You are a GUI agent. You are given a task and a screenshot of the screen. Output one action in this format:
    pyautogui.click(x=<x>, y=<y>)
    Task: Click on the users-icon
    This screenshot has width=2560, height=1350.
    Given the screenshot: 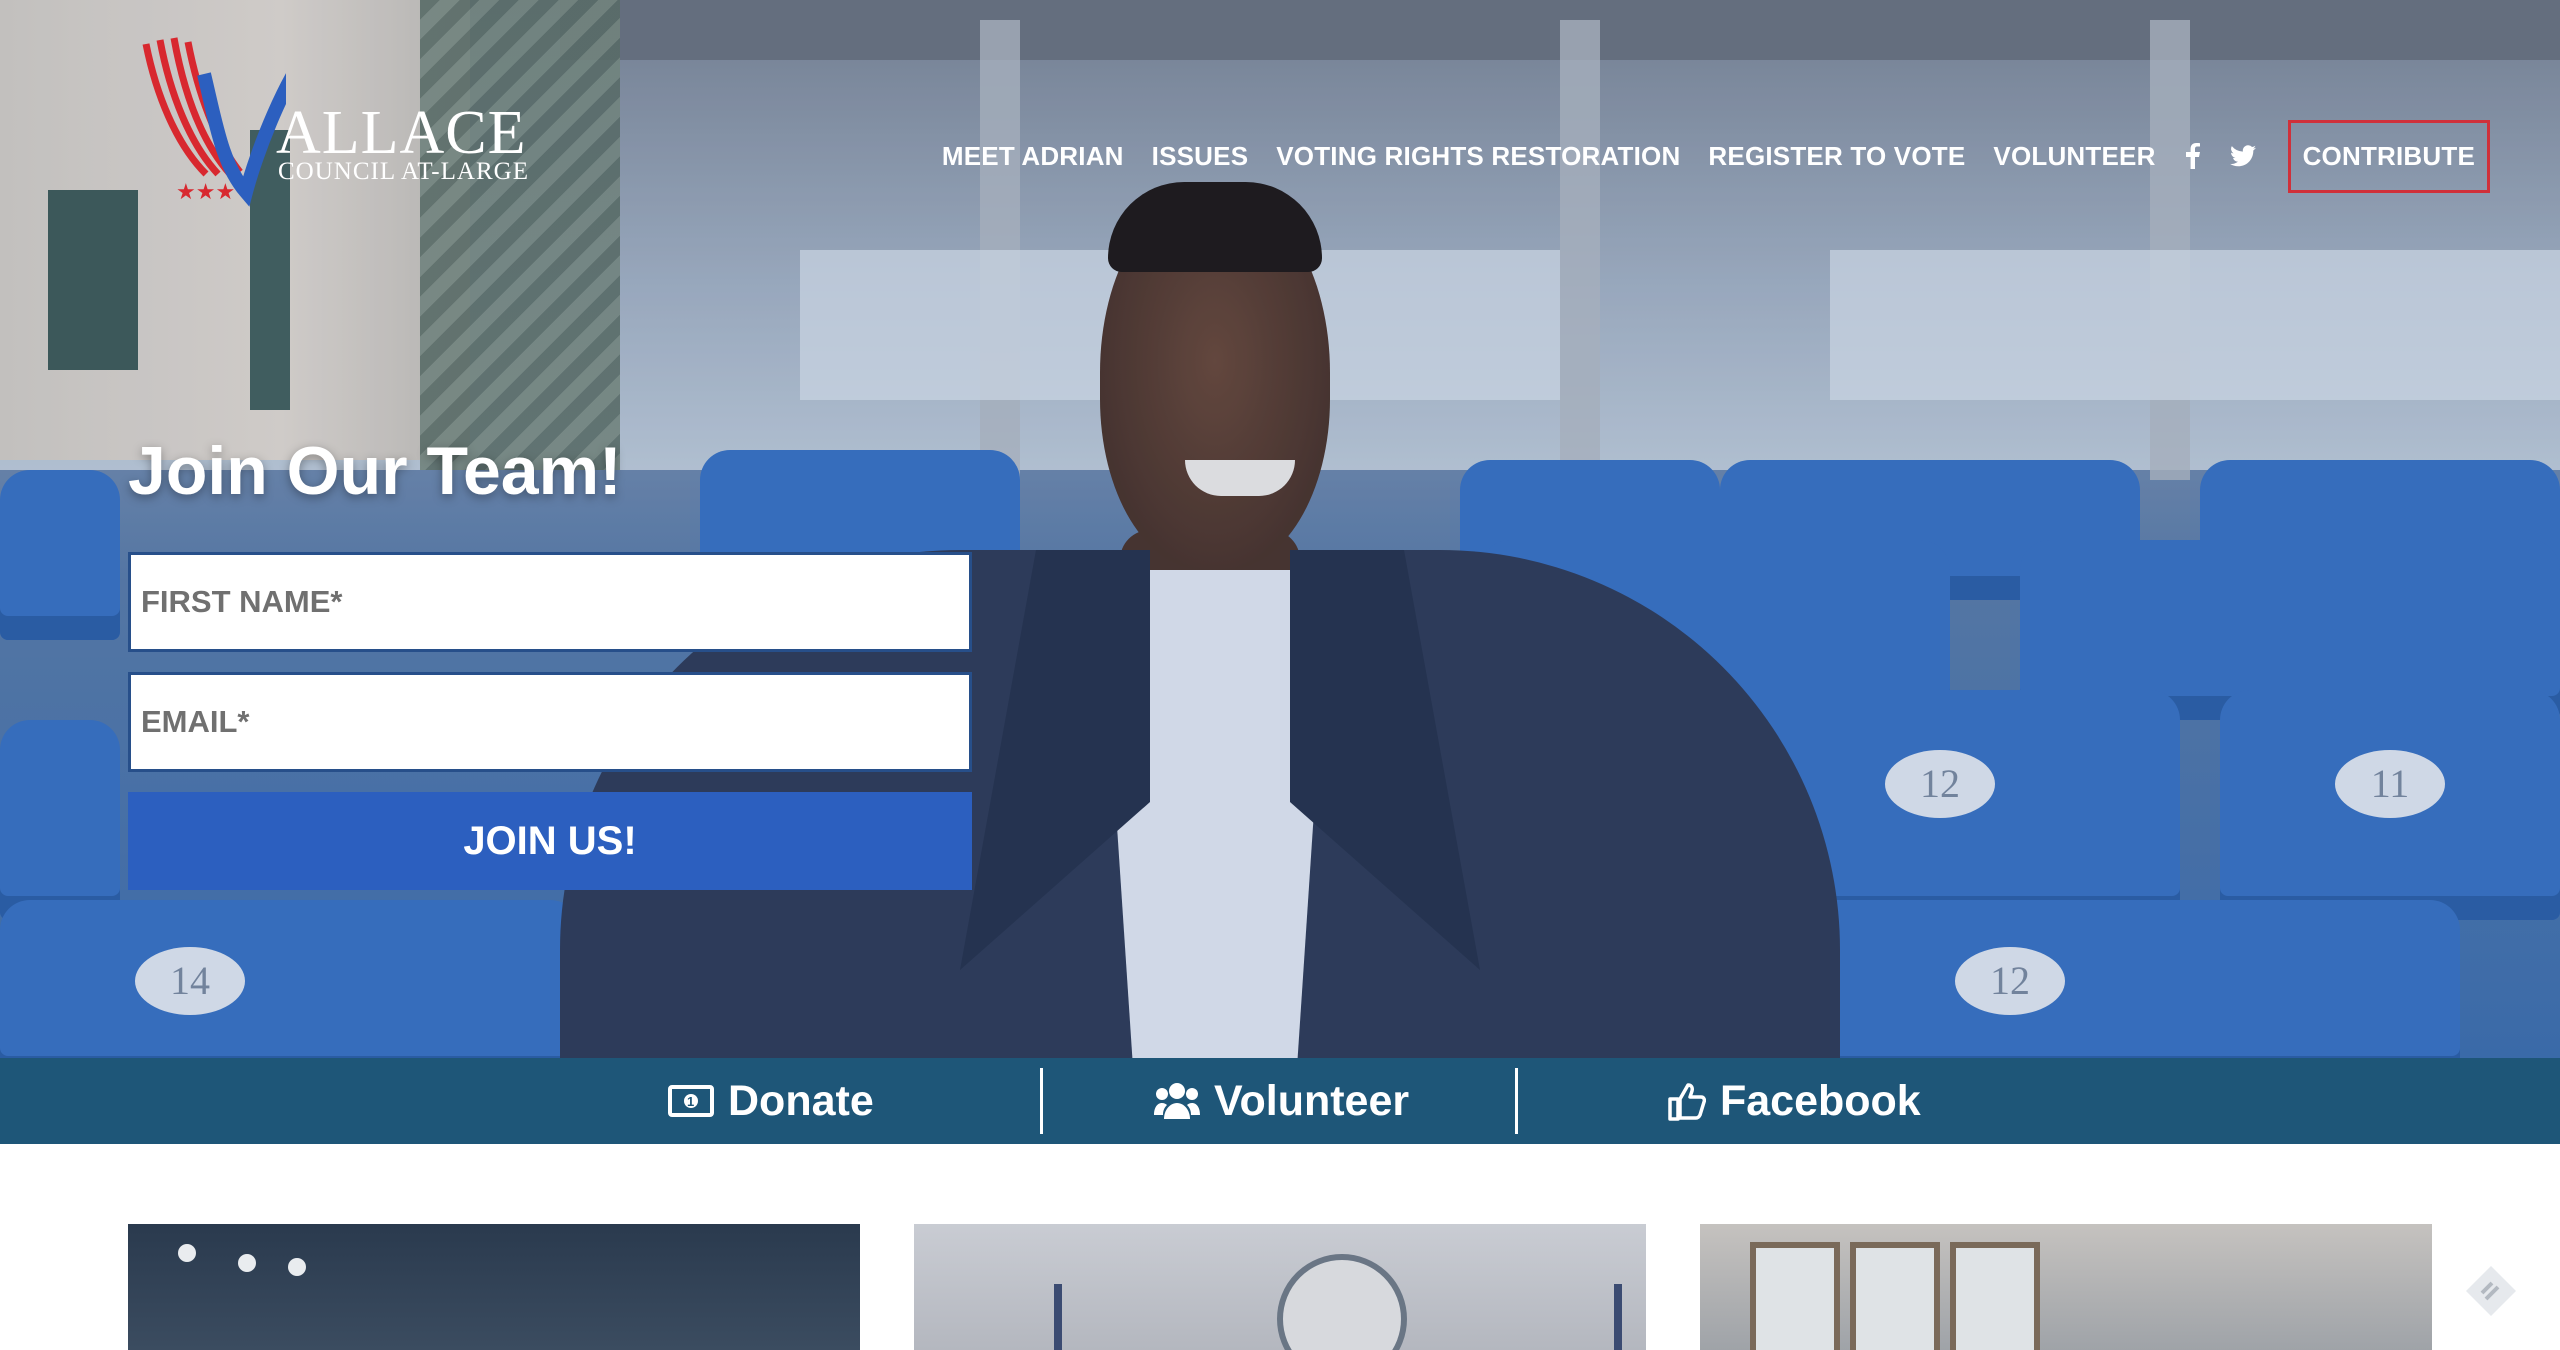 What is the action you would take?
    pyautogui.click(x=1177, y=1101)
    